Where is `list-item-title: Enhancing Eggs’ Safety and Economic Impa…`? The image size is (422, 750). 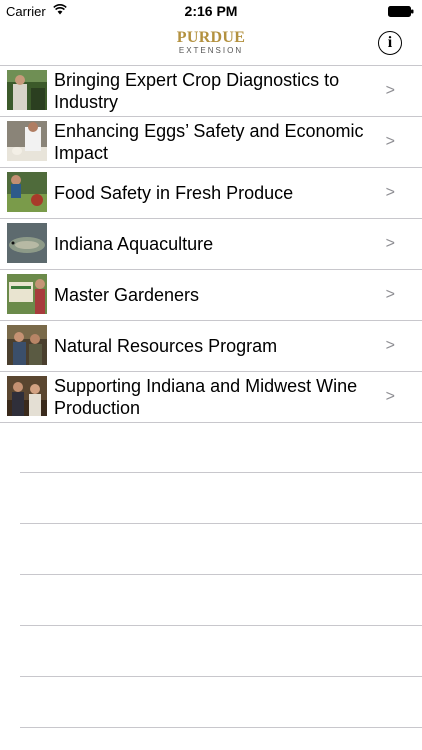 list-item-title: Enhancing Eggs’ Safety and Economic Impa… is located at coordinates (209, 142).